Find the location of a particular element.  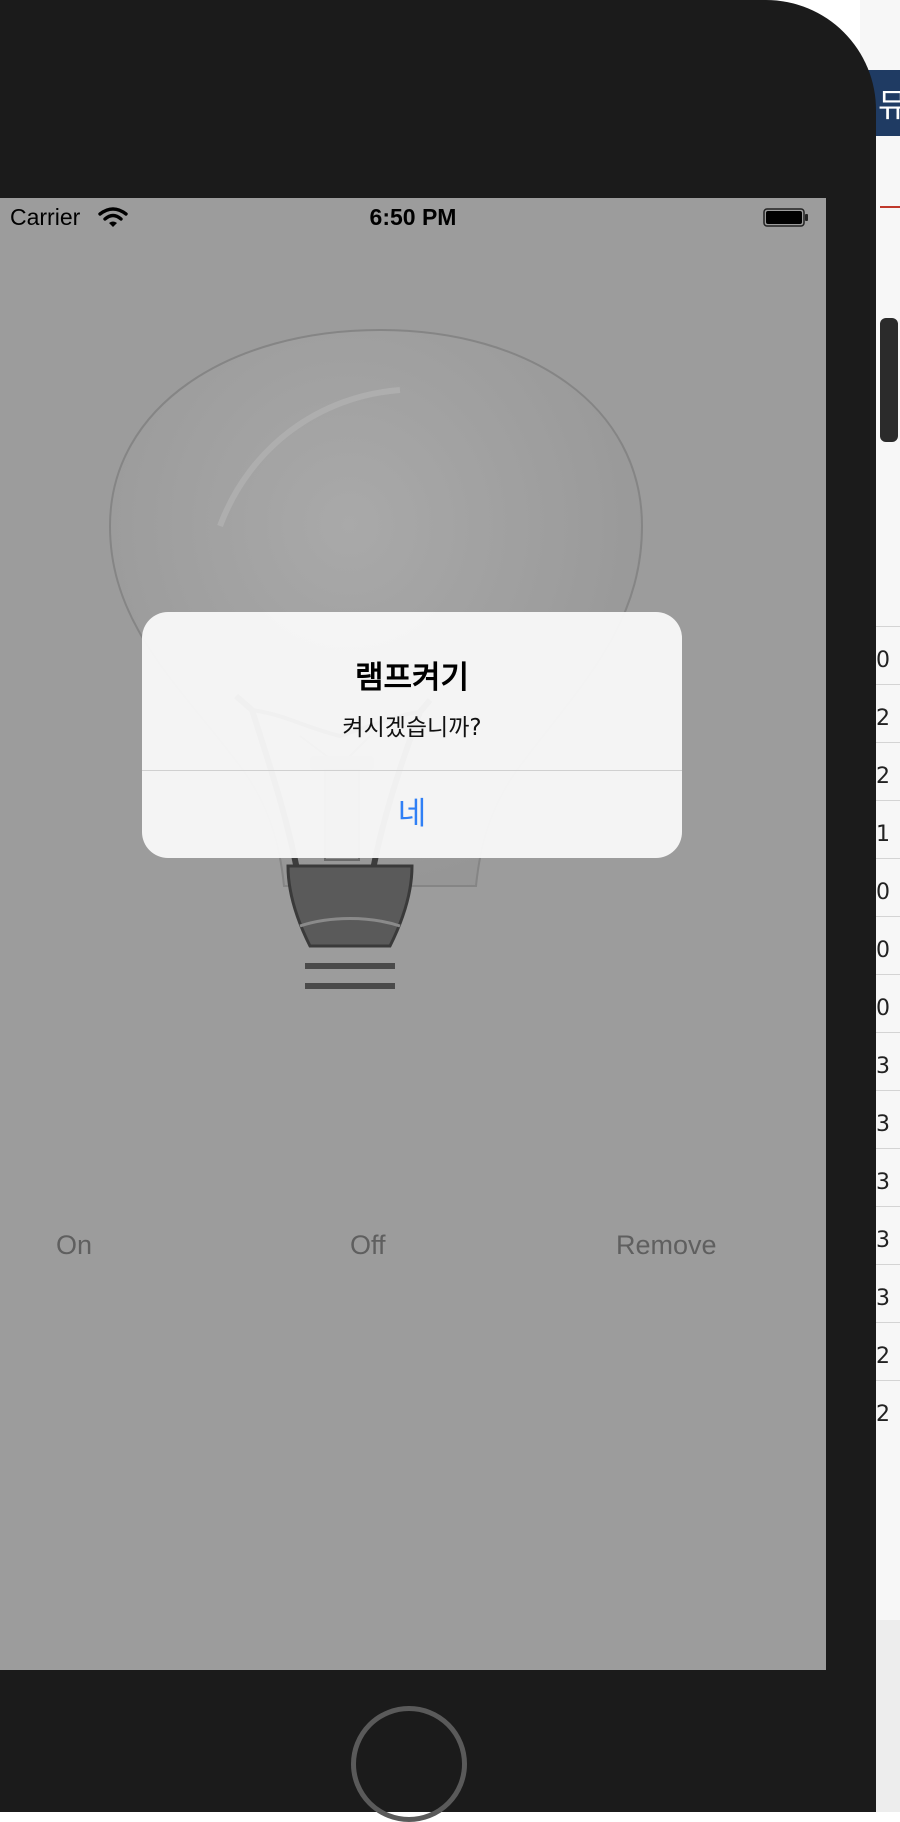

status-time: 6:50 PM is located at coordinates (413, 217).